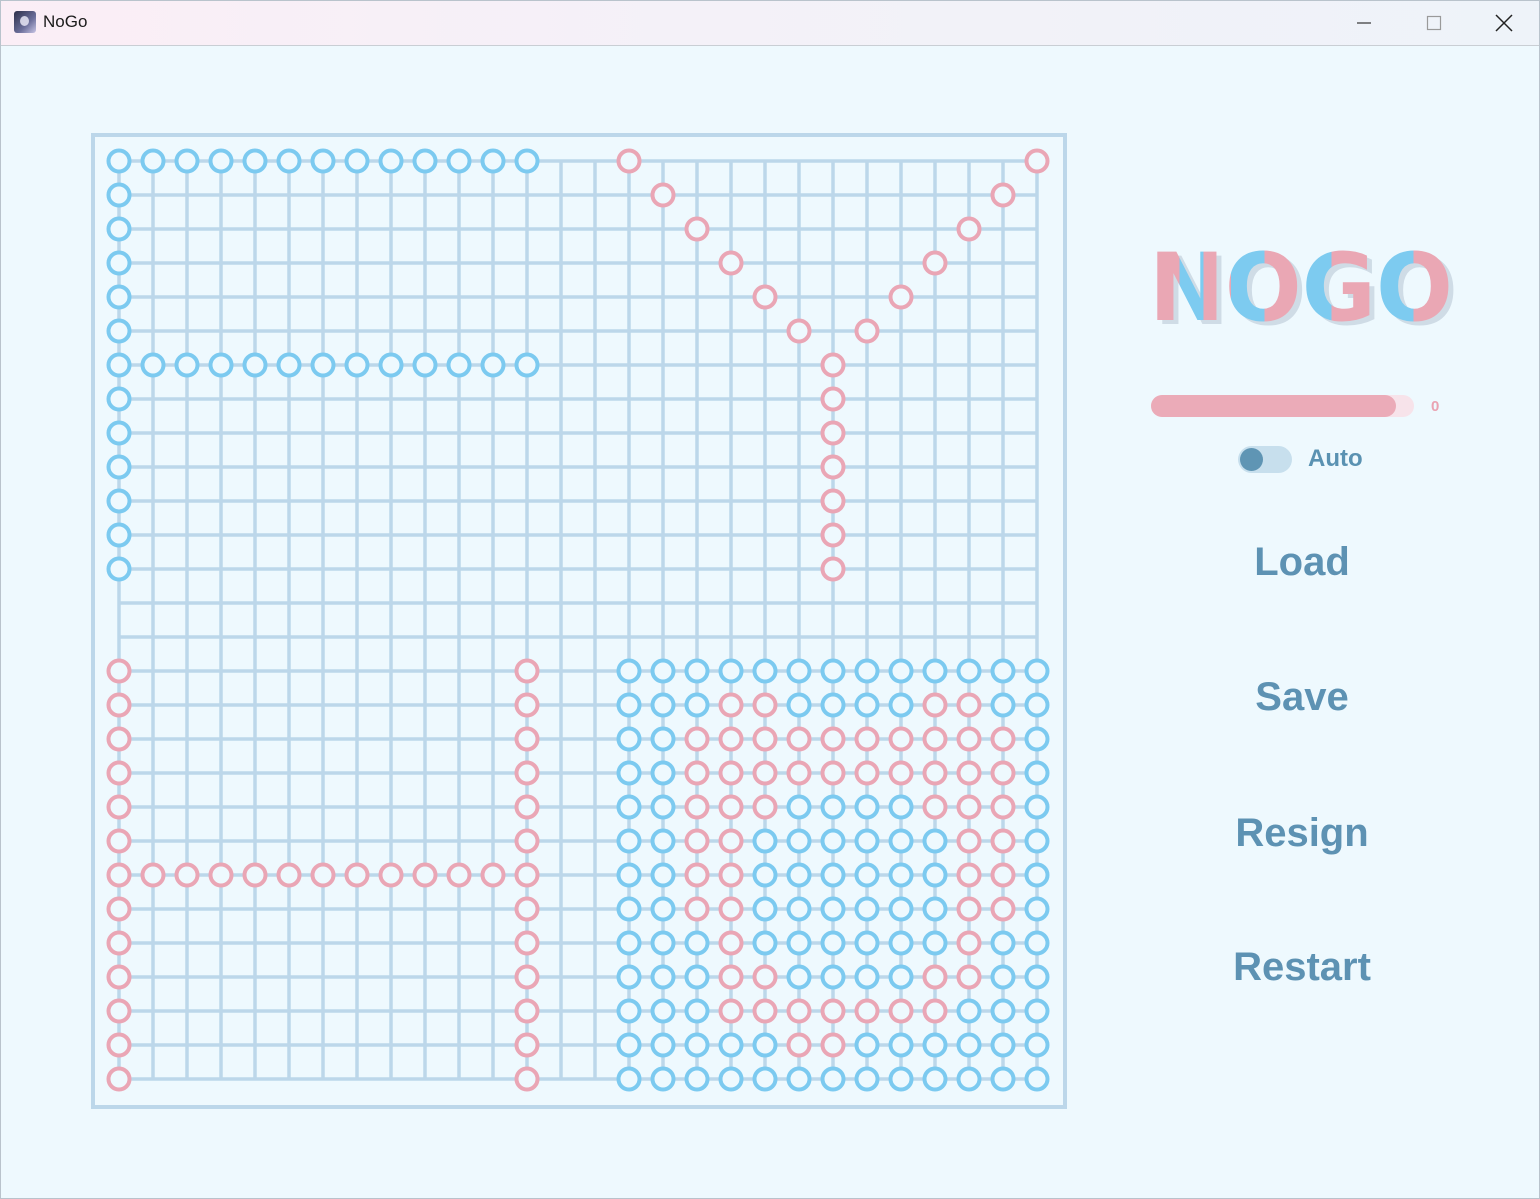  I want to click on restart-button: Restart, so click(1302, 967).